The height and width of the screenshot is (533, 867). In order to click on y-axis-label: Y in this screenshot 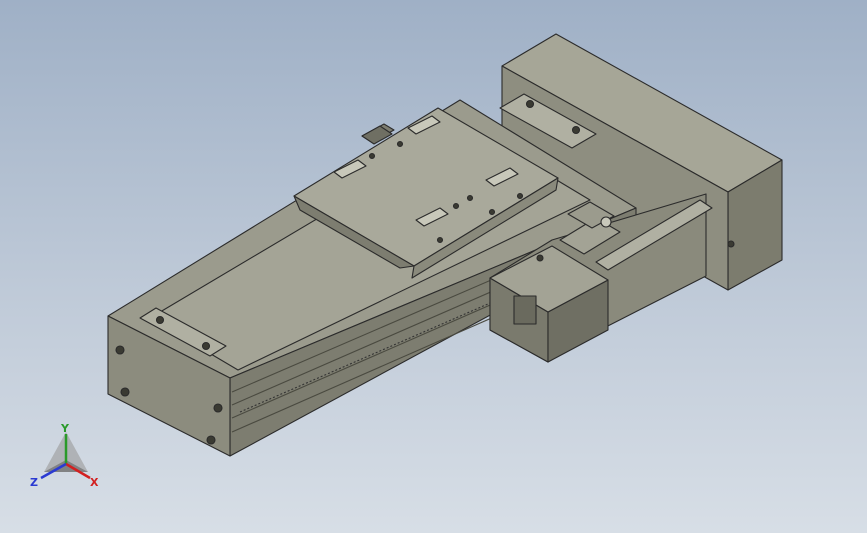, I will do `click(65, 428)`.